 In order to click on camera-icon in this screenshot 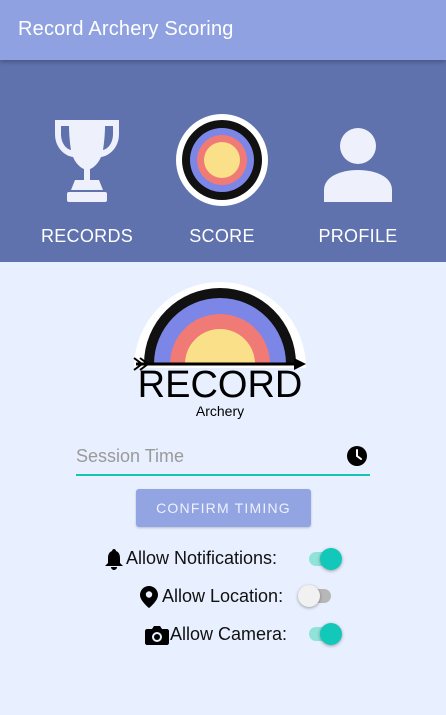, I will do `click(157, 635)`.